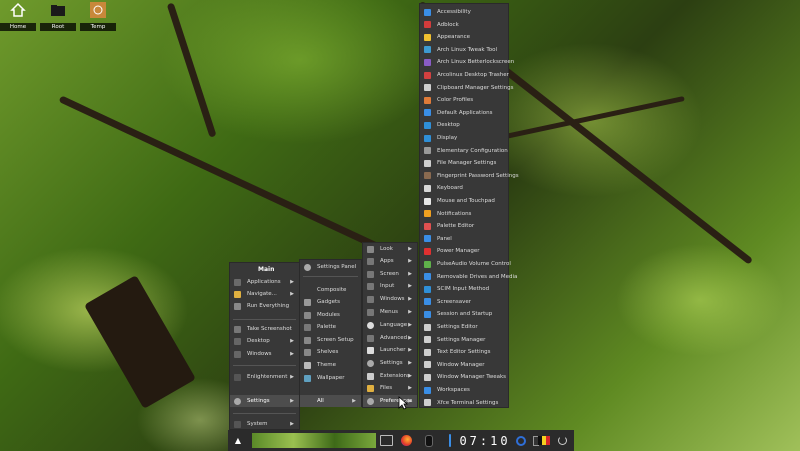  I want to click on settings-menu-item-all: All ▶, so click(330, 401).